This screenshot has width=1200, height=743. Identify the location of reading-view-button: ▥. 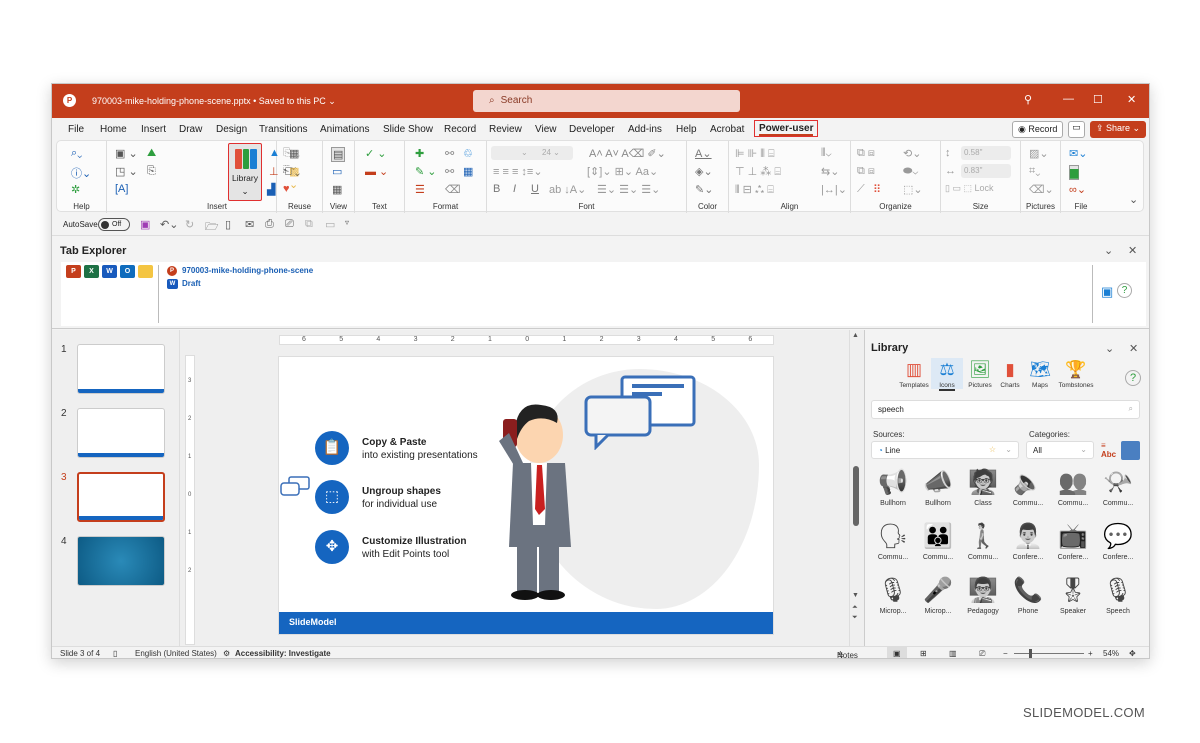
(953, 653).